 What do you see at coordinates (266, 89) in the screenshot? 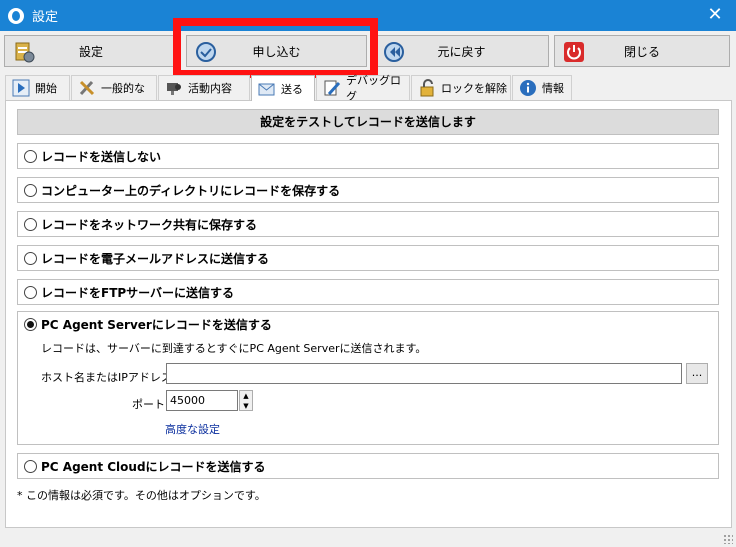
I see `envelope-send-icon` at bounding box center [266, 89].